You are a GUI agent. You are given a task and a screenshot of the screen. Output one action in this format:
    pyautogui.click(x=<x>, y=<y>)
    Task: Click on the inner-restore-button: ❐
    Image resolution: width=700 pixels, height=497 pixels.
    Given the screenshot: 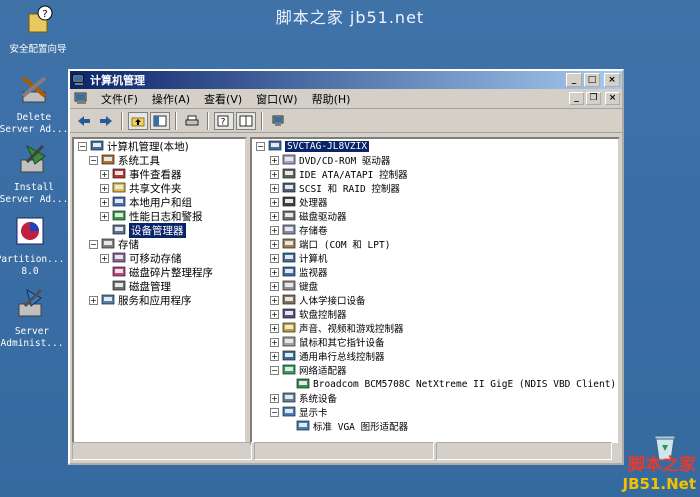 What is the action you would take?
    pyautogui.click(x=593, y=98)
    